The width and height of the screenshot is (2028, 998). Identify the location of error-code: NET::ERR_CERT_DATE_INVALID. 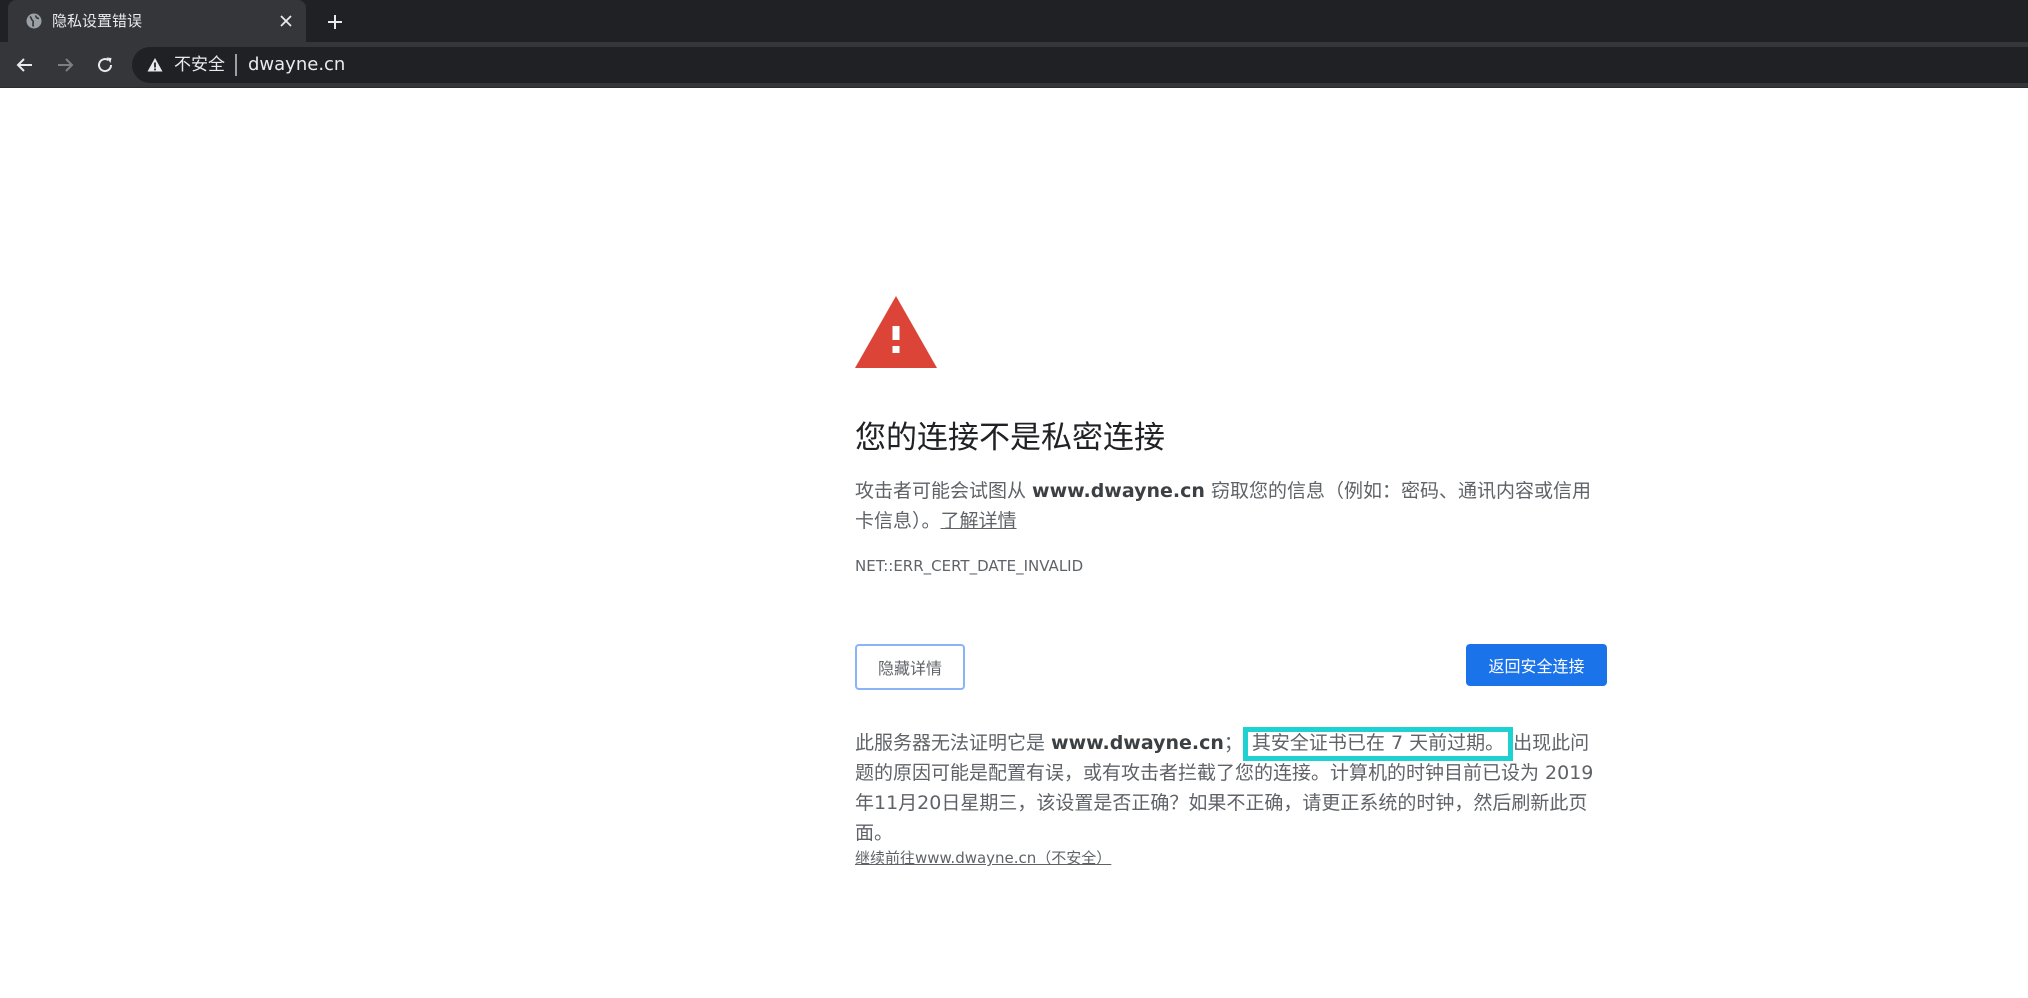
(969, 566).